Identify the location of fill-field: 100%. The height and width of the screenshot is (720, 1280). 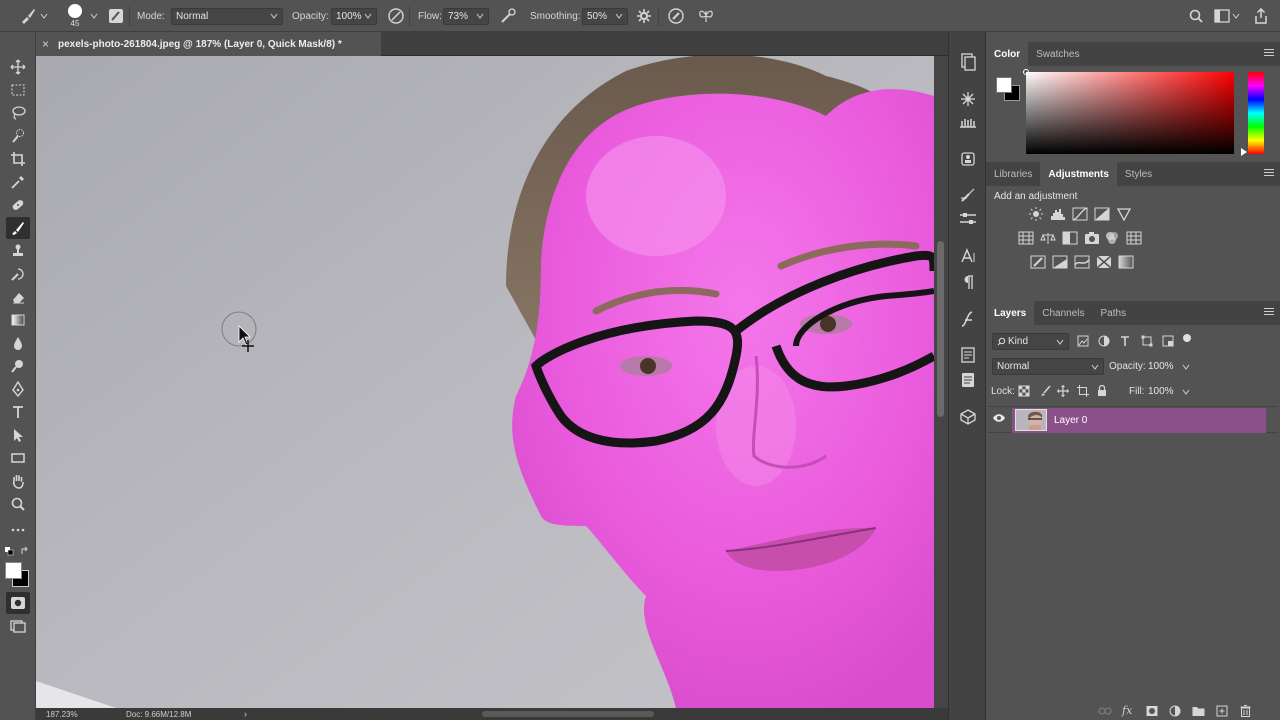
(1169, 391).